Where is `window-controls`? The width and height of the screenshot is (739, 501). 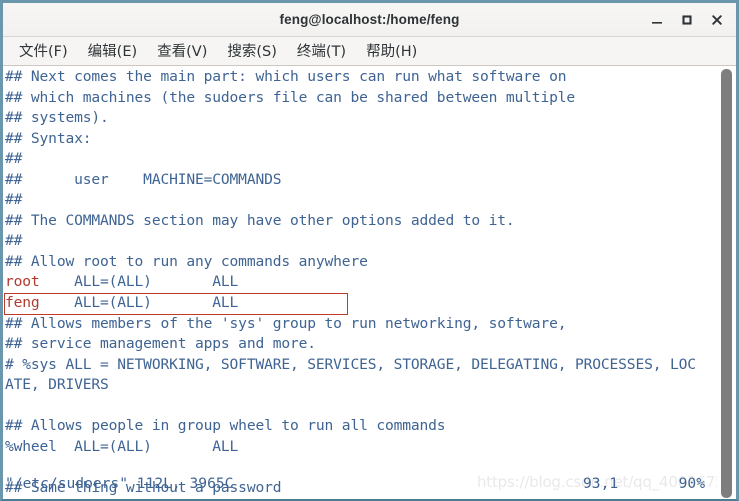 window-controls is located at coordinates (687, 19).